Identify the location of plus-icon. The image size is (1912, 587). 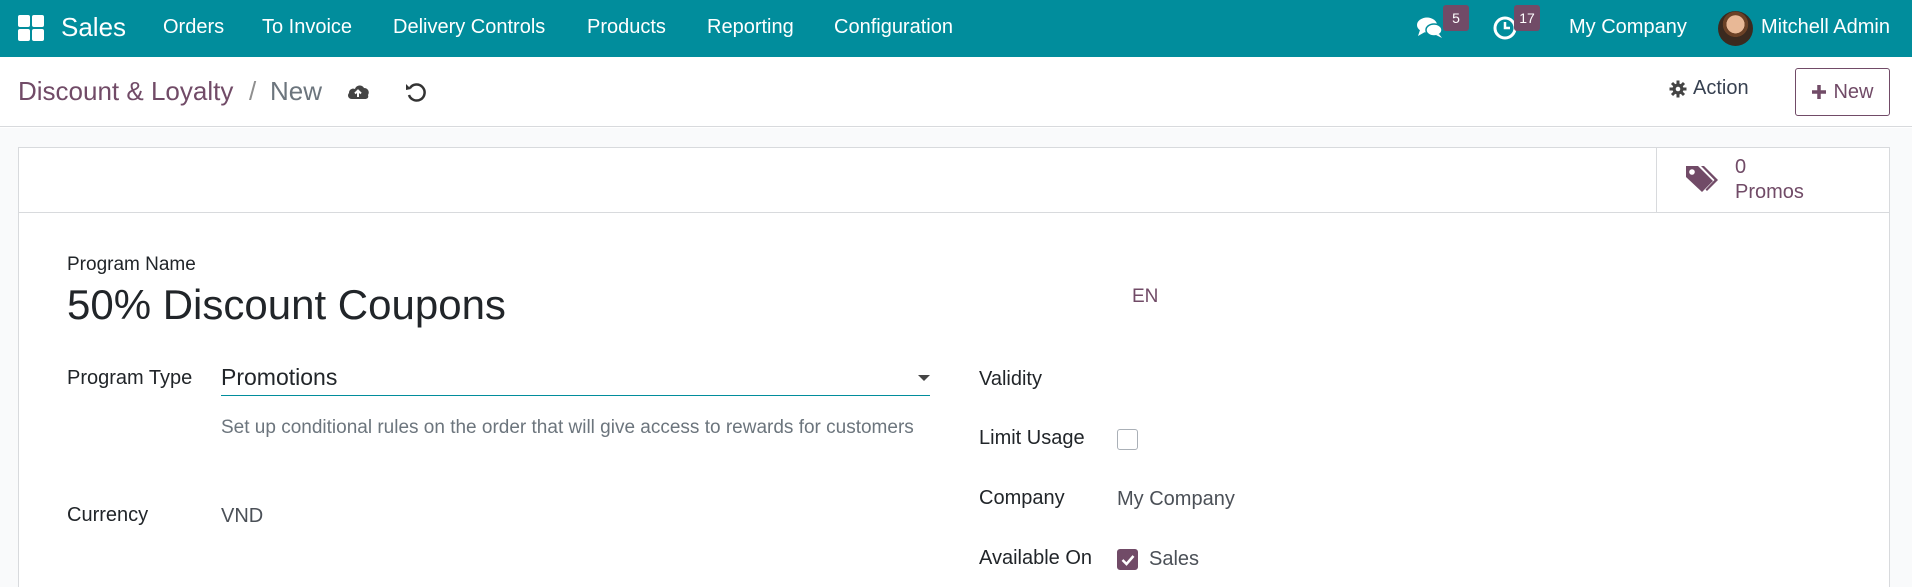
(1819, 92).